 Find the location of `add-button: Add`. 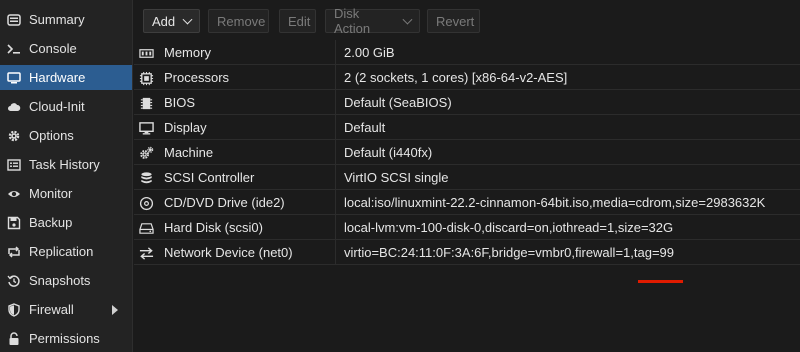

add-button: Add is located at coordinates (171, 21).